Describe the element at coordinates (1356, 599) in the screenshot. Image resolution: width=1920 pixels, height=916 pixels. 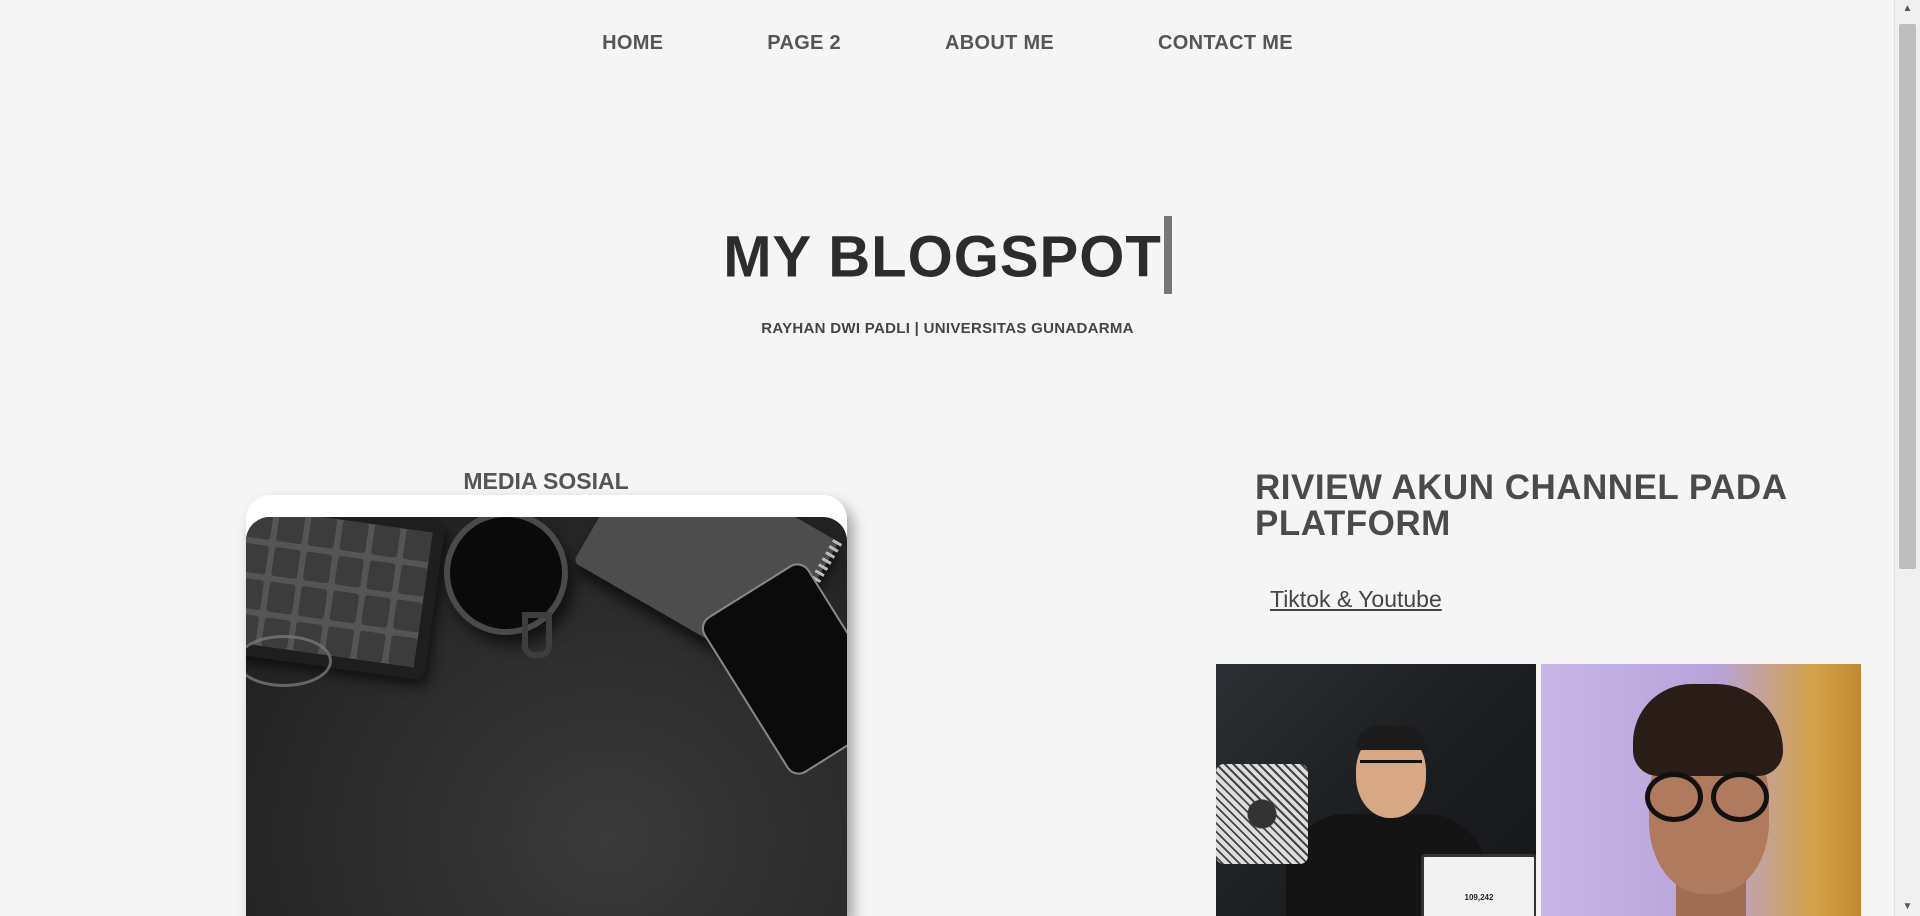
I see `tiktok-youtube-link: Tiktok & Youtube` at that location.